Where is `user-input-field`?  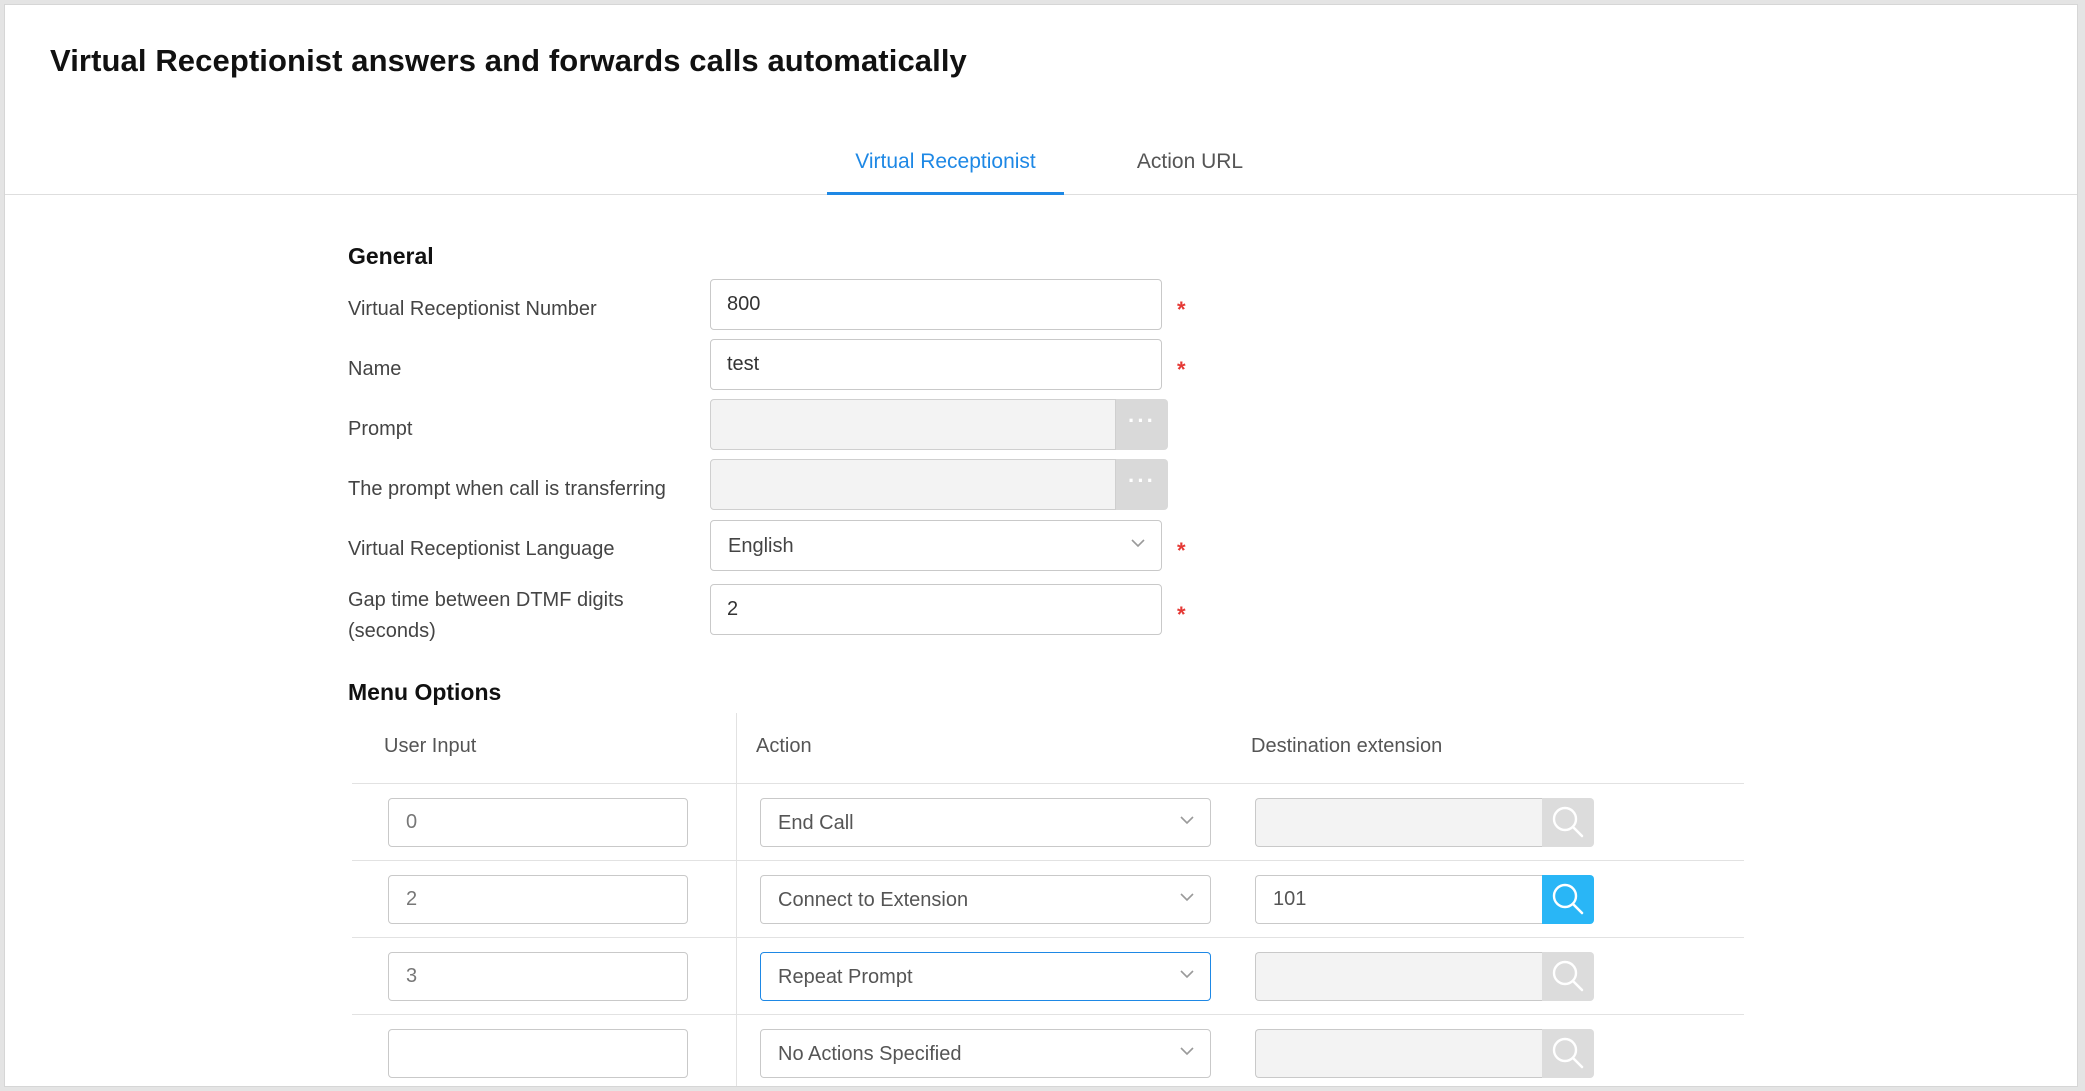
user-input-field is located at coordinates (538, 1053).